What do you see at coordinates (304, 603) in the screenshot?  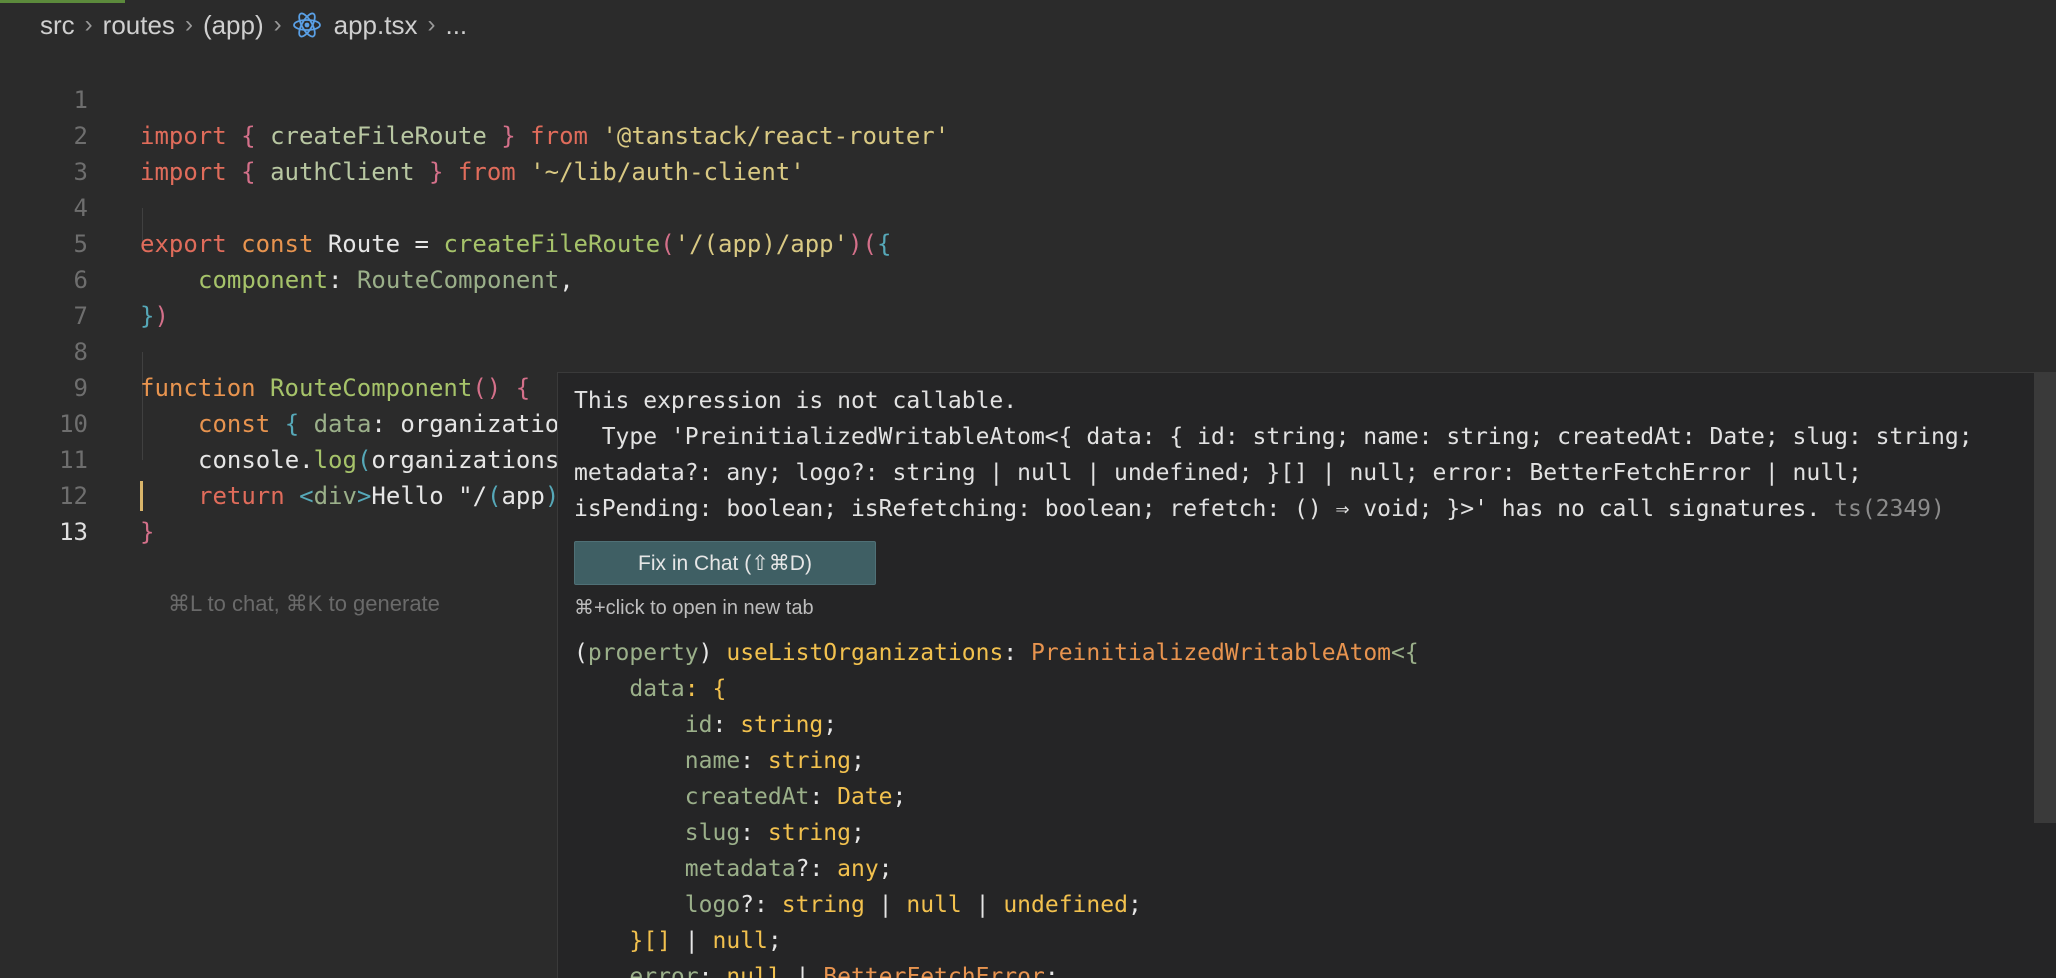 I see `ai-ghost-hint: ⌘L to chat, ⌘K to generate` at bounding box center [304, 603].